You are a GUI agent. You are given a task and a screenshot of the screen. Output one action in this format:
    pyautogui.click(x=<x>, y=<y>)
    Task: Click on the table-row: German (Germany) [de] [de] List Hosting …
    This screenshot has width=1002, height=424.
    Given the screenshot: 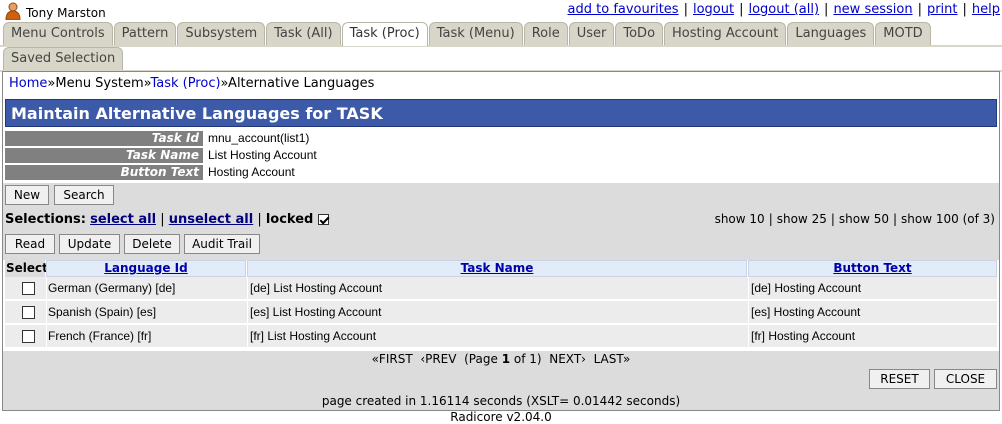 What is the action you would take?
    pyautogui.click(x=501, y=288)
    